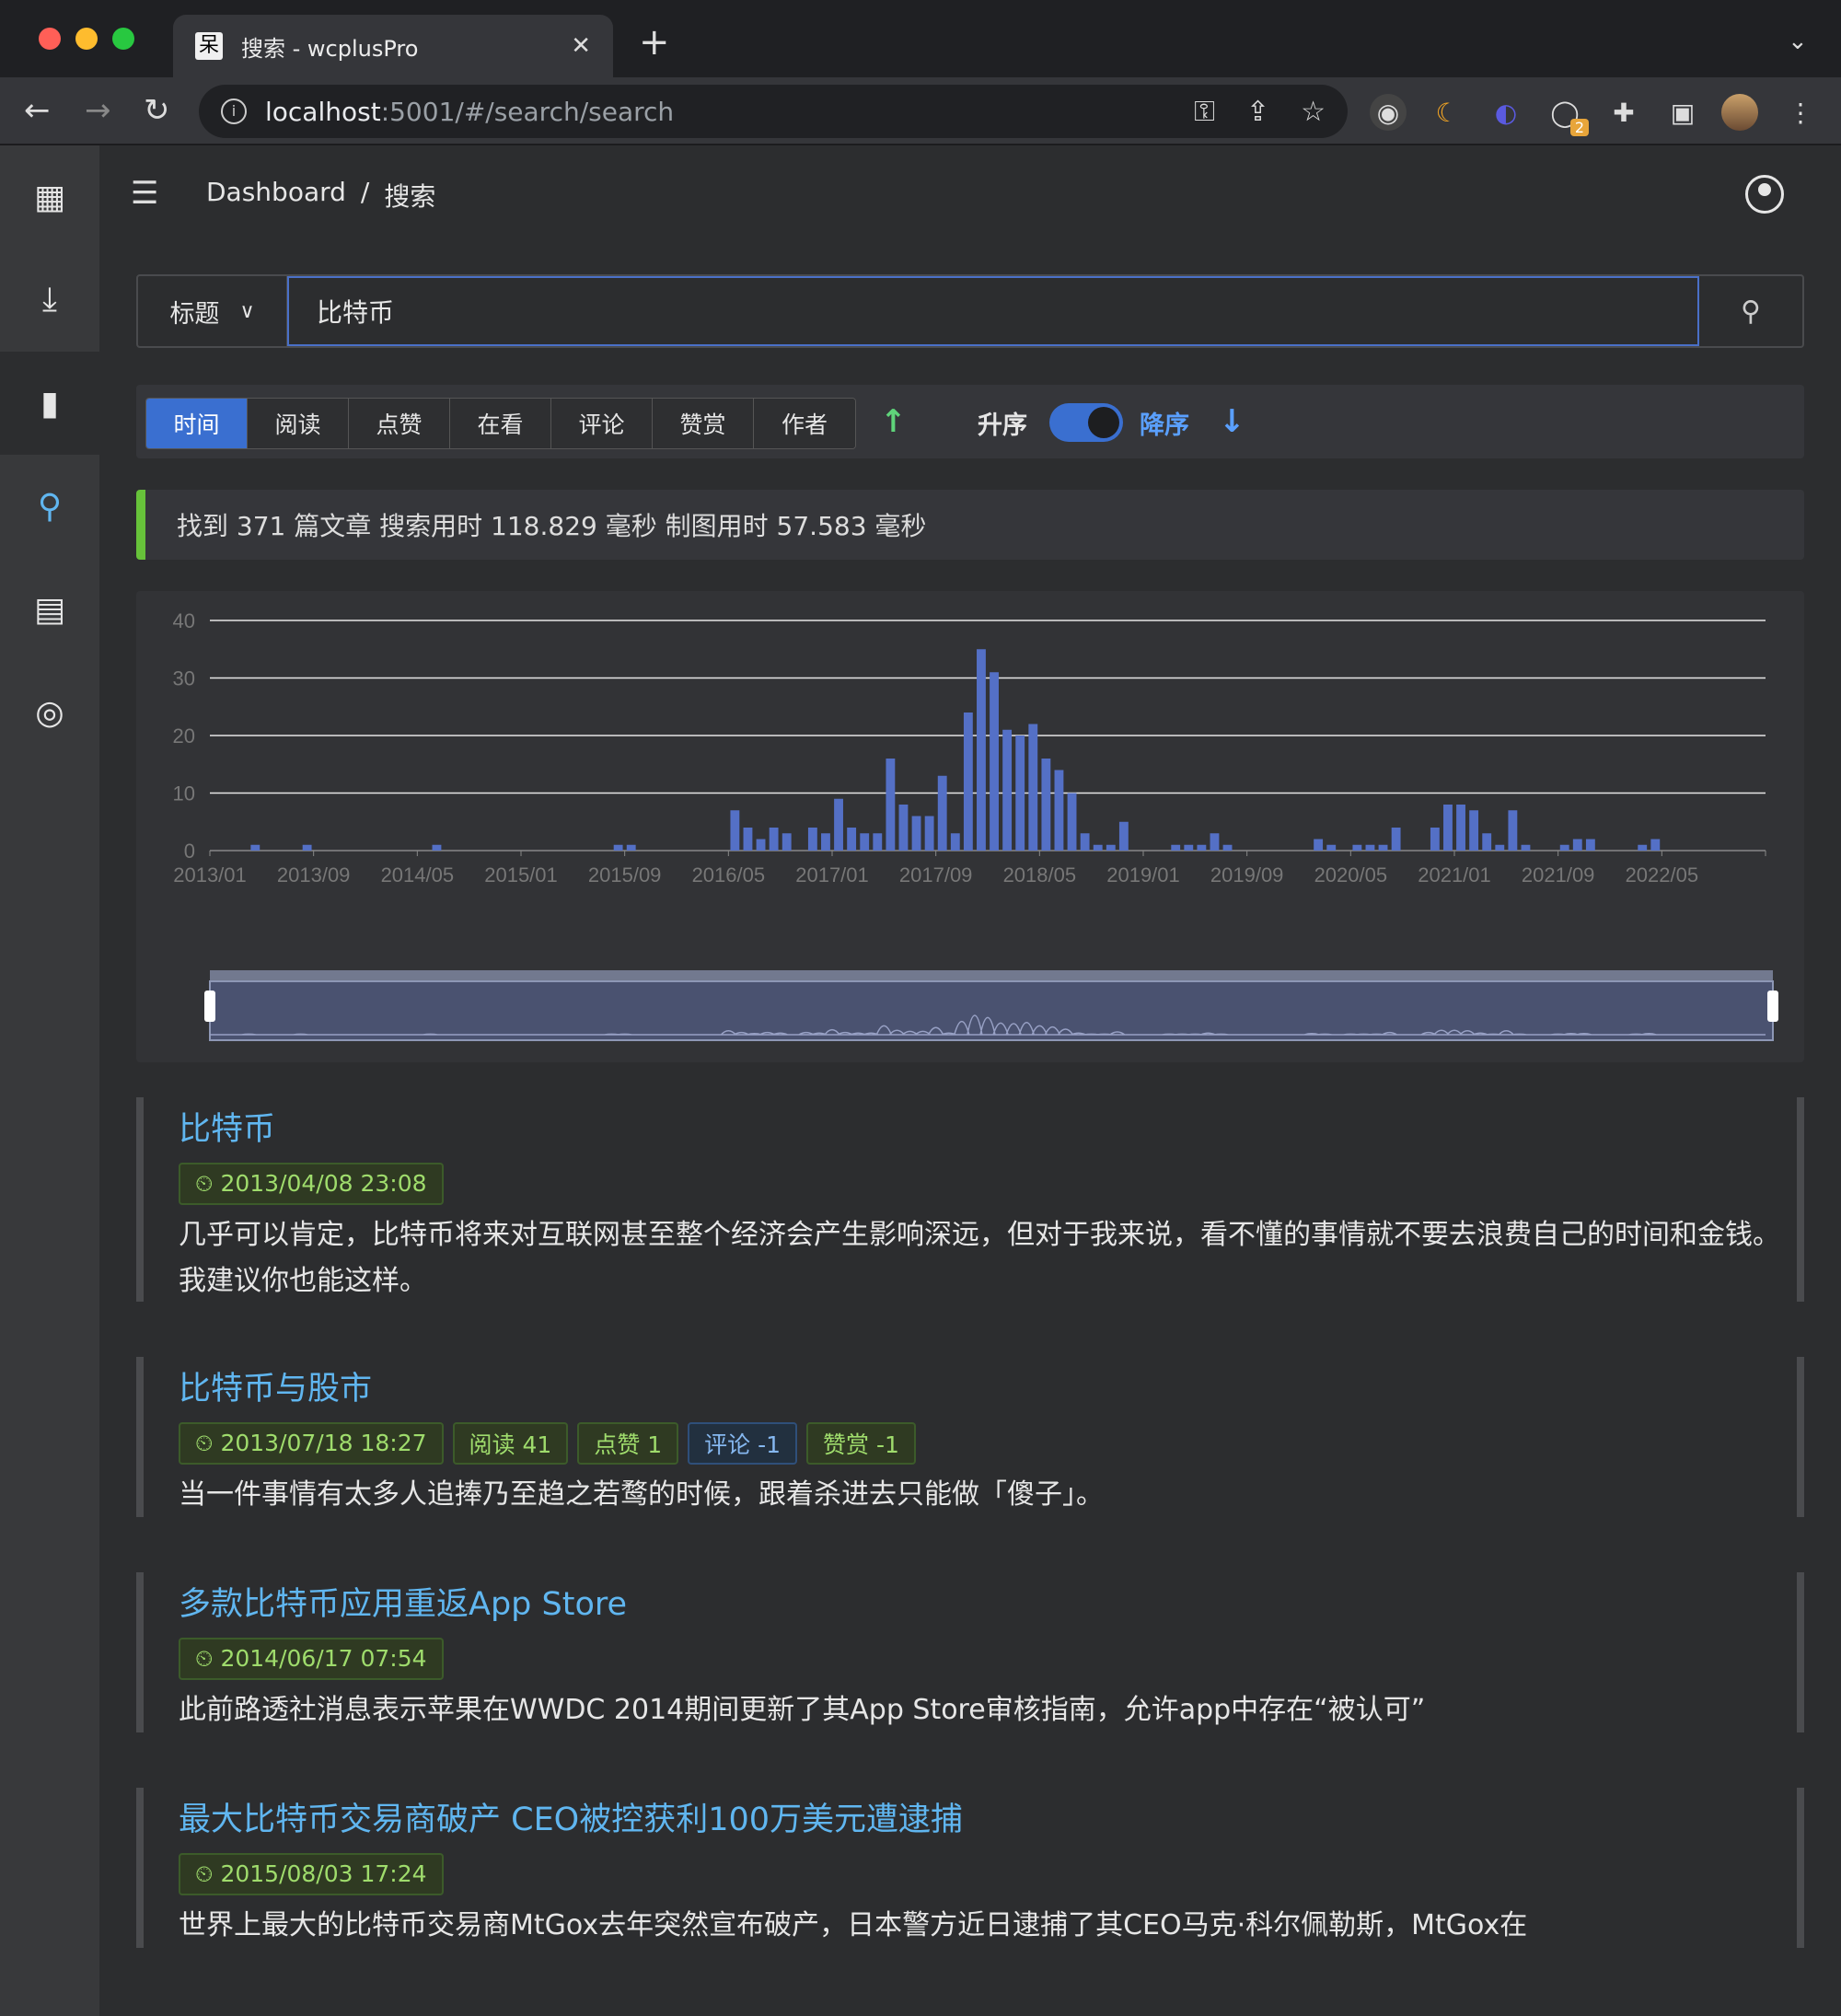 This screenshot has width=1841, height=2016. Describe the element at coordinates (1682, 112) in the screenshot. I see `side-panel-icon: ▣` at that location.